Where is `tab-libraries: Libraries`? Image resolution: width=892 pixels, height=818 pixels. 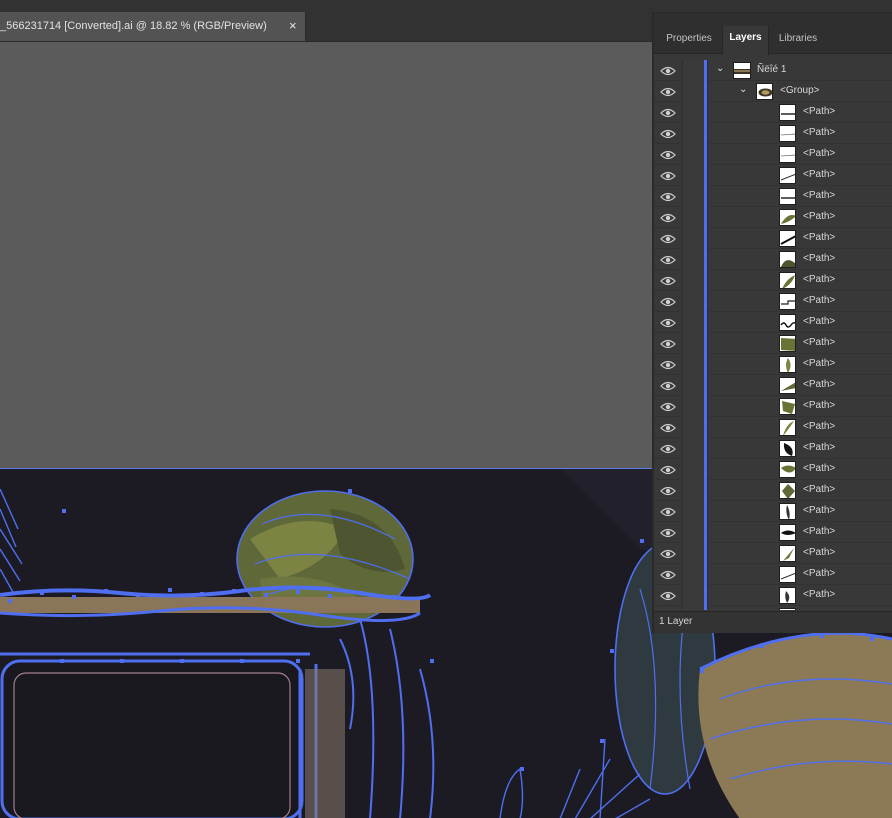 tab-libraries: Libraries is located at coordinates (798, 40).